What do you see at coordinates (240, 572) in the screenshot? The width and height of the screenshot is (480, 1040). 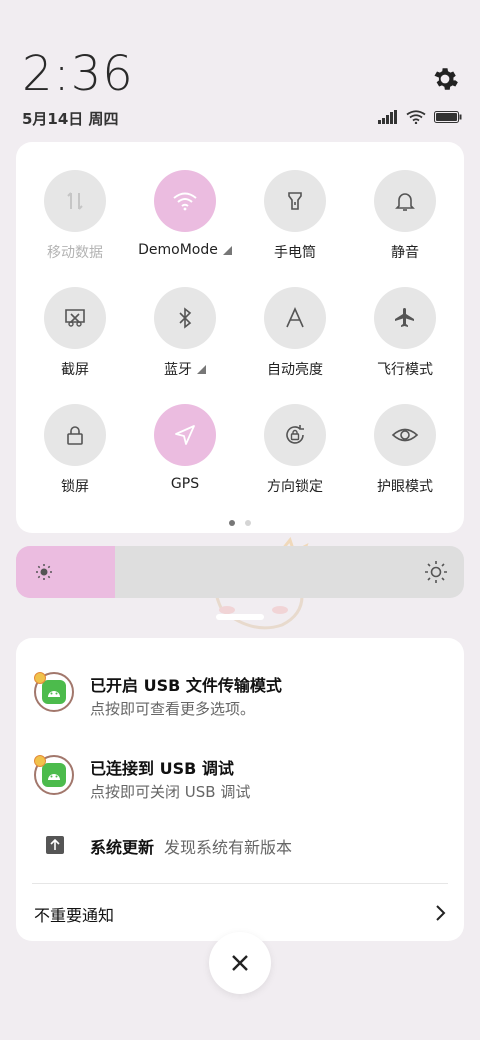 I see `brightness-slider` at bounding box center [240, 572].